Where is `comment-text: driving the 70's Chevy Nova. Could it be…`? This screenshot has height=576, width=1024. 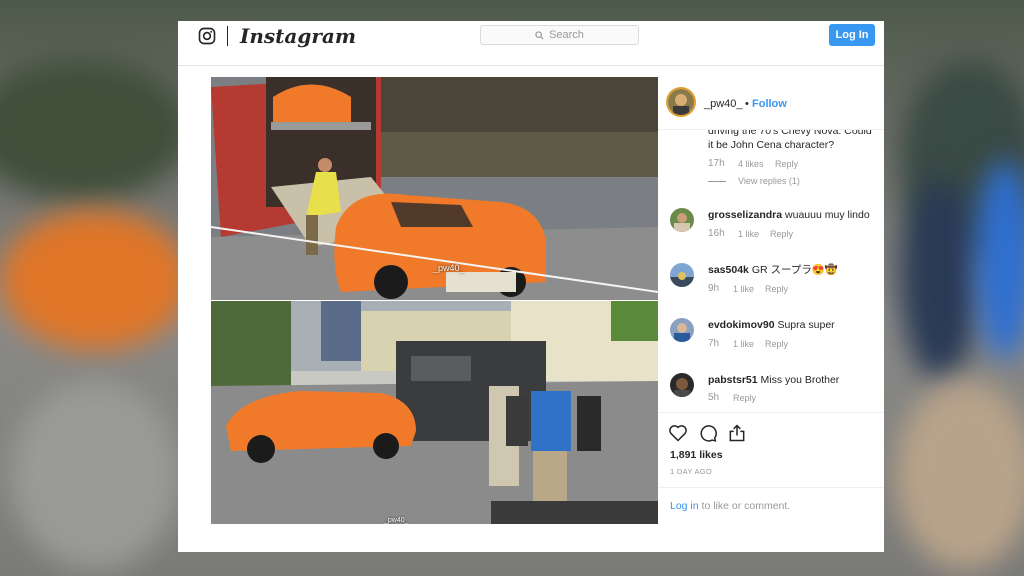
comment-text: driving the 70's Chevy Nova. Could it be… is located at coordinates (790, 140).